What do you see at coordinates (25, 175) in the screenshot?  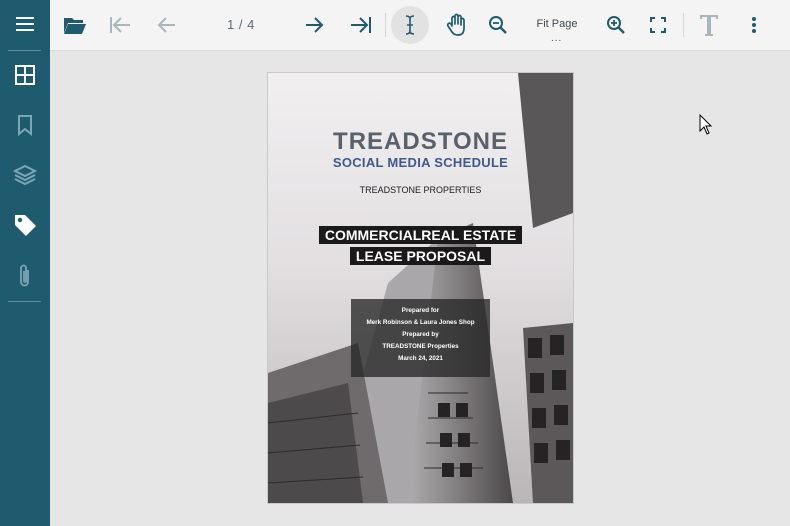 I see `layers-icon` at bounding box center [25, 175].